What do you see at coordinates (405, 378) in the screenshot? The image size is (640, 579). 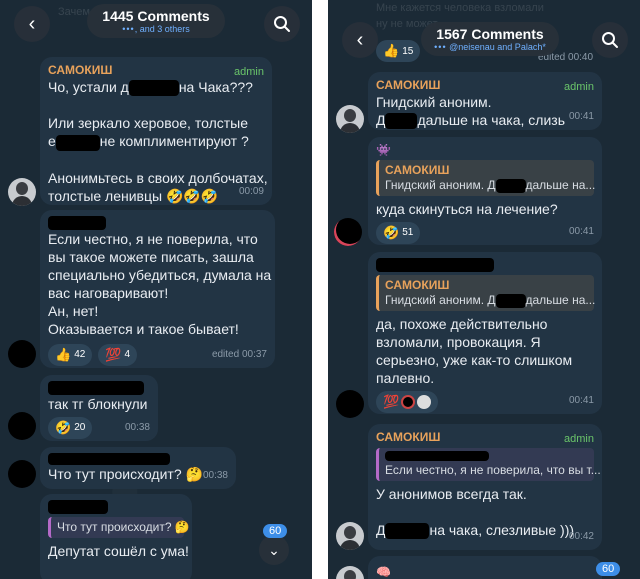 I see `message-text: палевно.` at bounding box center [405, 378].